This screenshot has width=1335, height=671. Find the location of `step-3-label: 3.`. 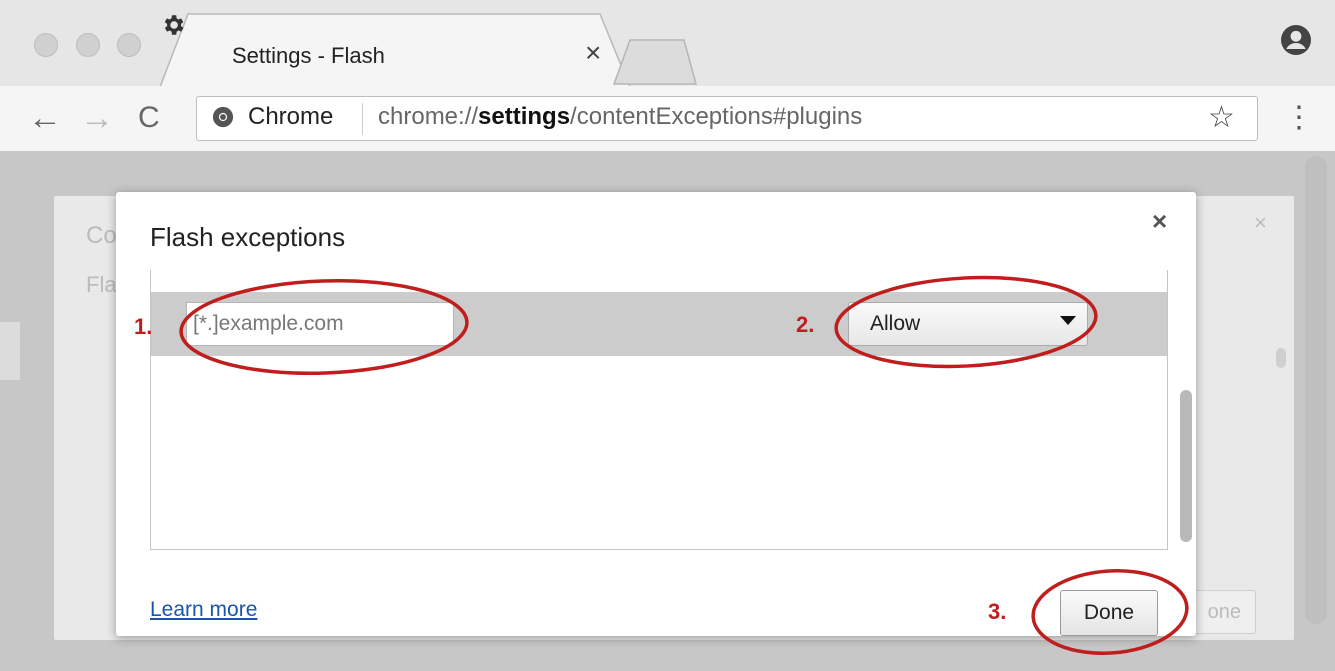

step-3-label: 3. is located at coordinates (997, 611).